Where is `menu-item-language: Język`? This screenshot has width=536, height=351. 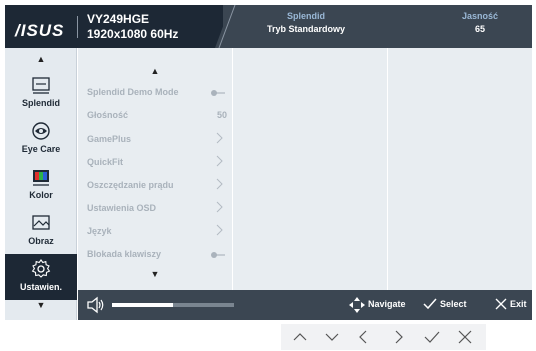 menu-item-language: Język is located at coordinates (157, 232).